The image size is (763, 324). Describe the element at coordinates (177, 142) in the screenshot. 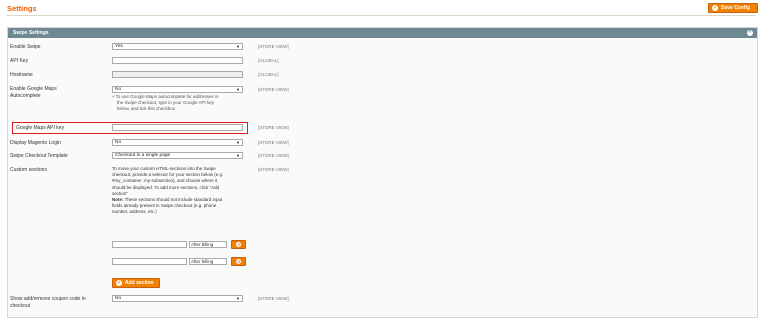

I see `display-magento-login-select: No` at that location.